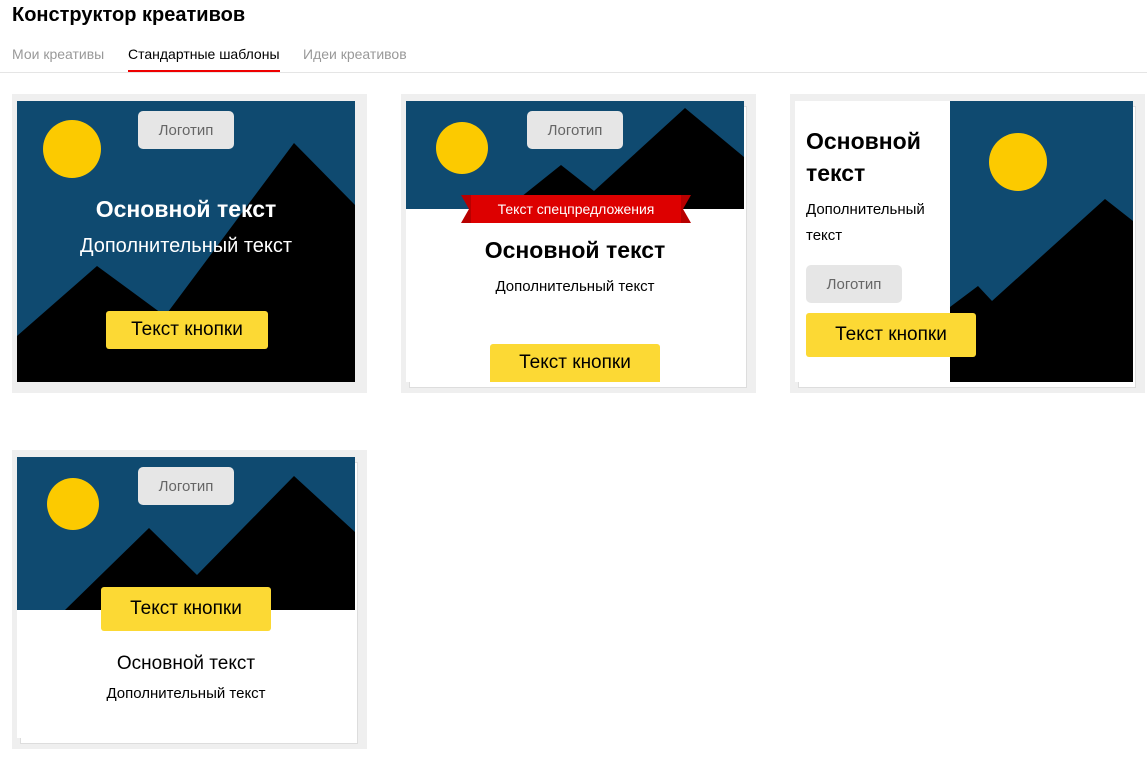 This screenshot has height=762, width=1147. I want to click on offer-text: Текст спецпредложения, so click(576, 209).